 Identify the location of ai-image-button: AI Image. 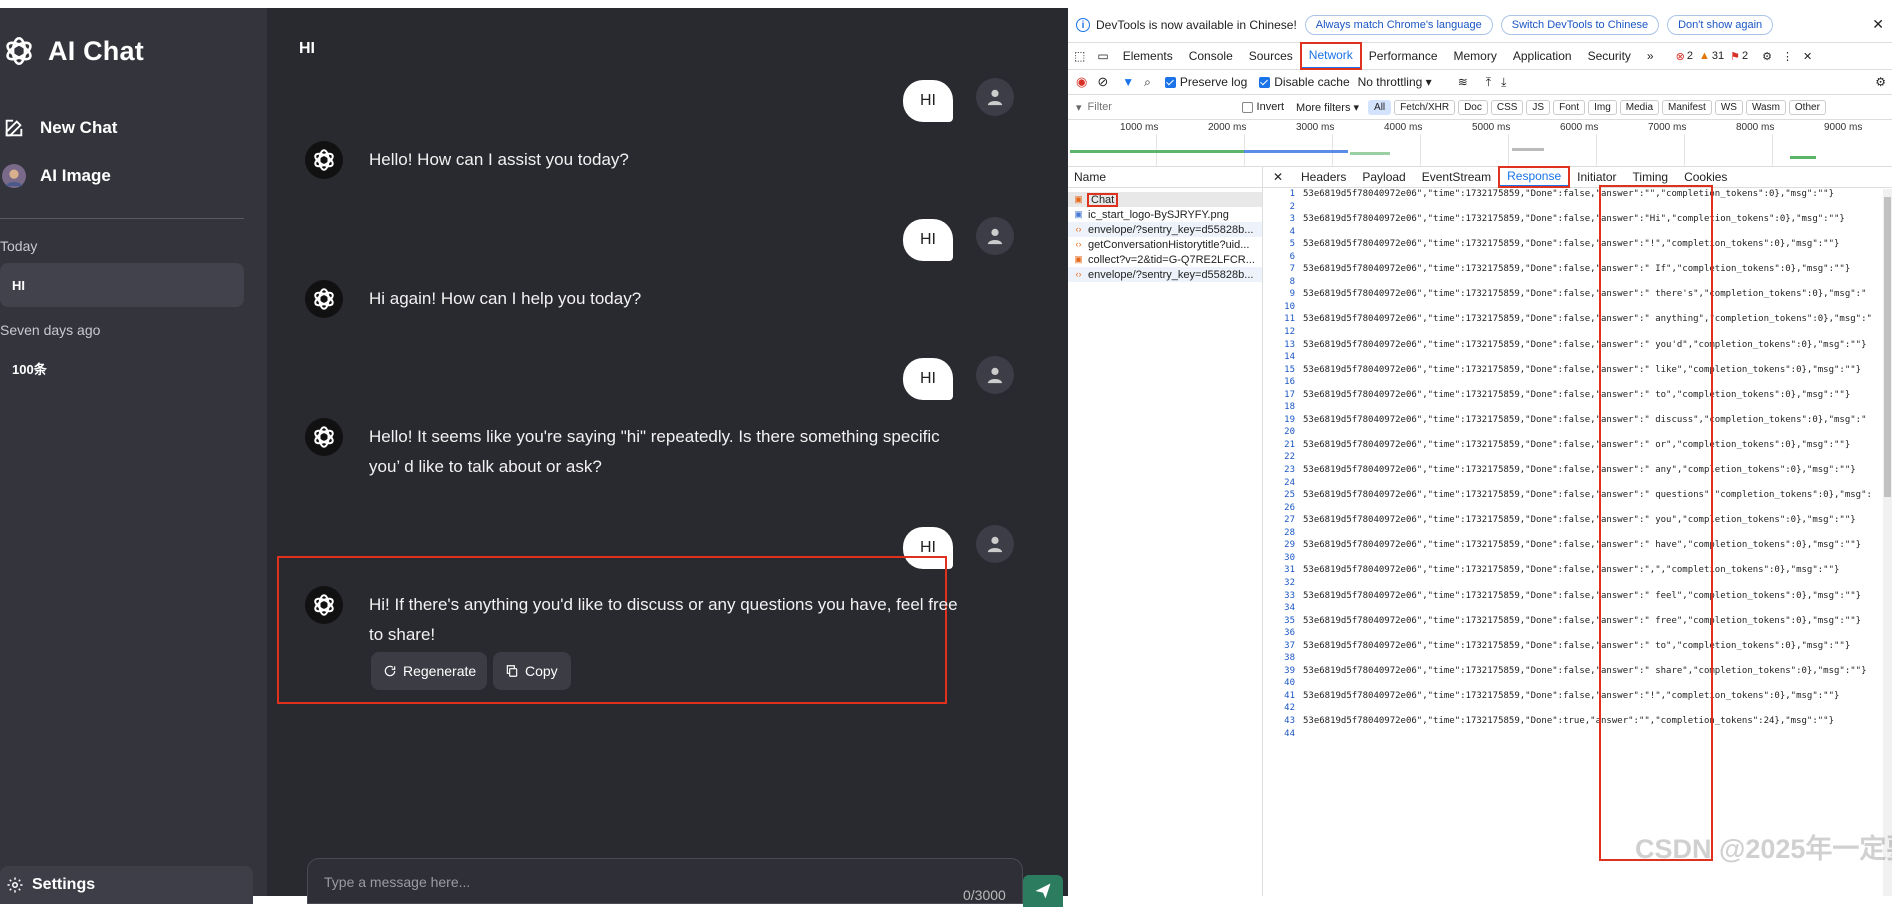
(56, 176).